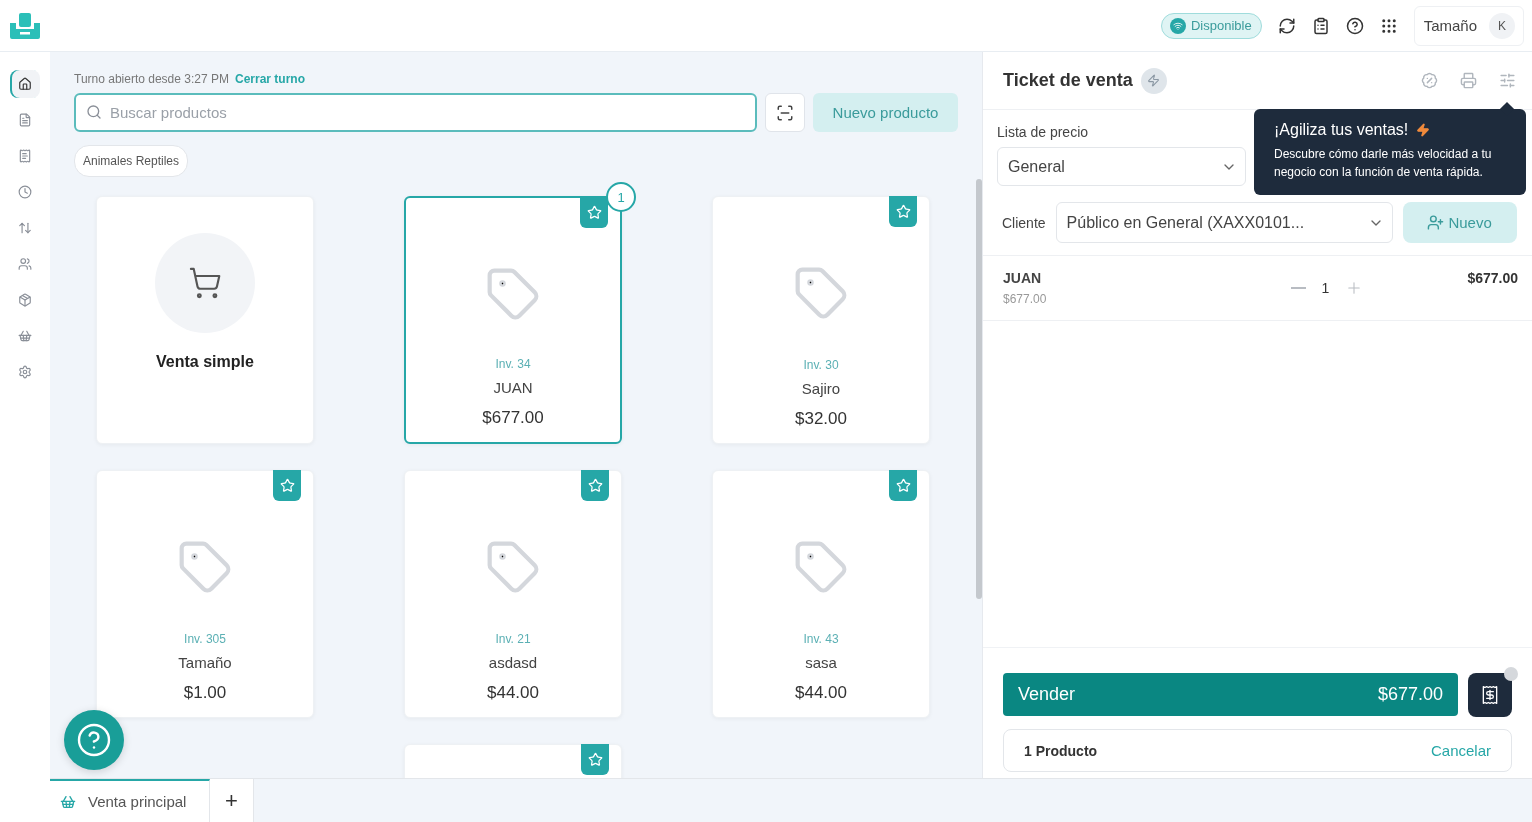  Describe the element at coordinates (25, 300) in the screenshot. I see `box-icon` at that location.